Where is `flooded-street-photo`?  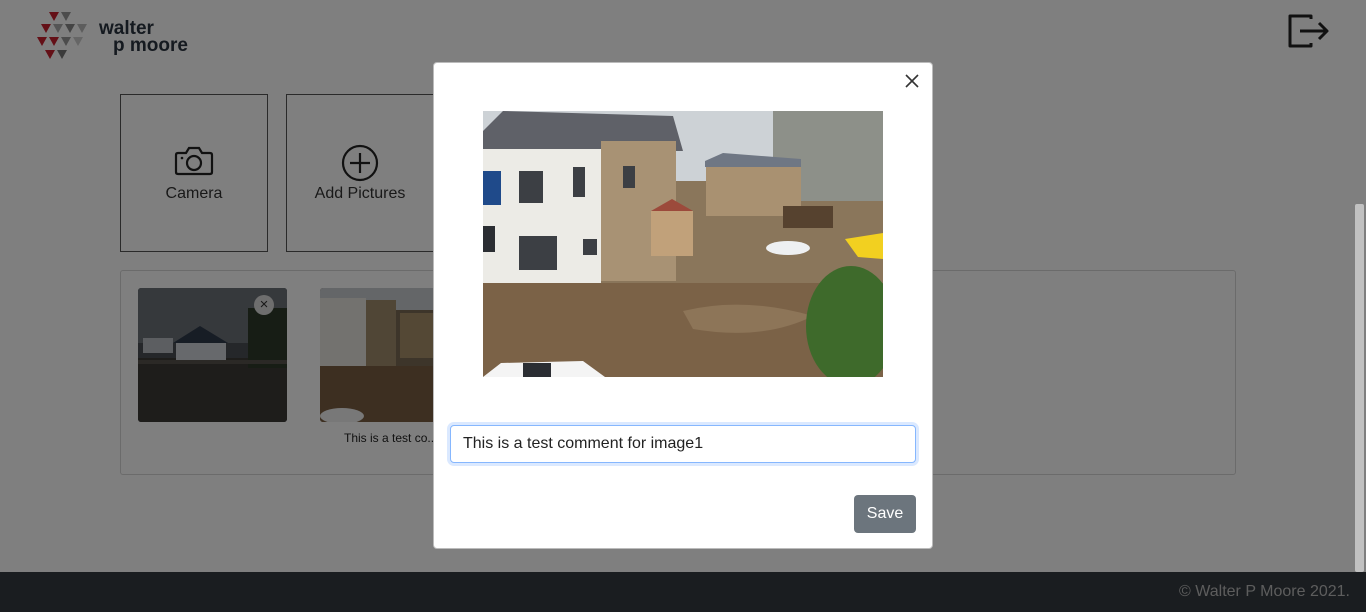 flooded-street-photo is located at coordinates (683, 244).